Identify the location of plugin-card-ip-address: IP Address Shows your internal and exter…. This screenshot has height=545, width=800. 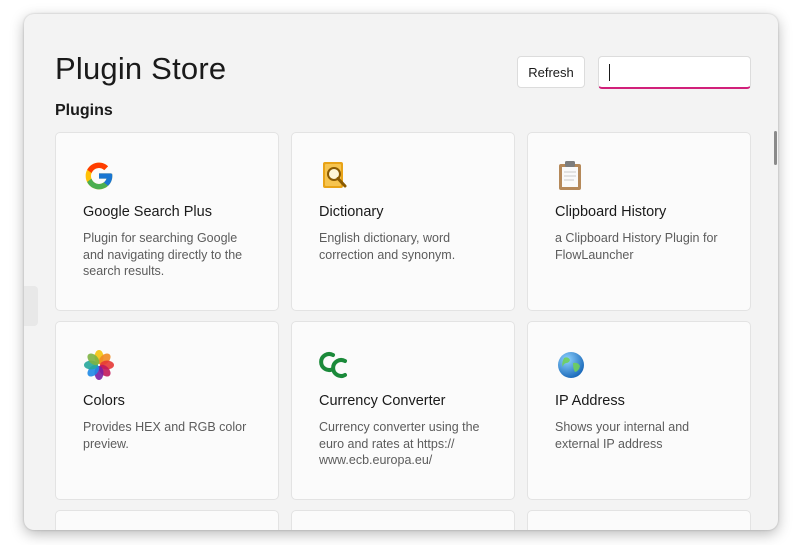
(639, 410).